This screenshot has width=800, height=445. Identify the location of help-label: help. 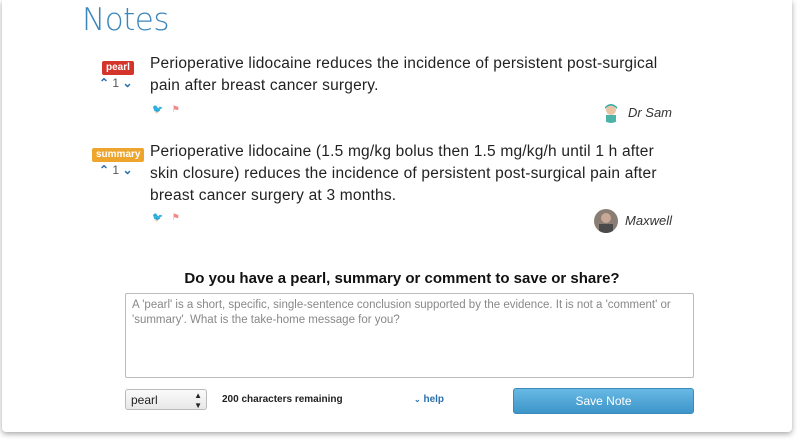
(434, 399).